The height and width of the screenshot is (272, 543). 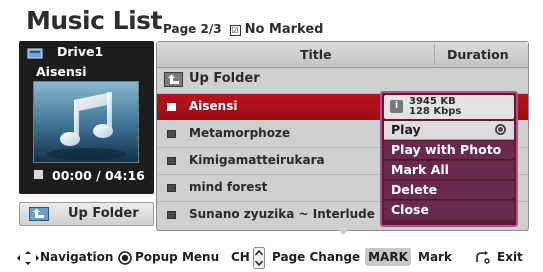 I want to click on up-folder-button: Up Folder, so click(x=86, y=214).